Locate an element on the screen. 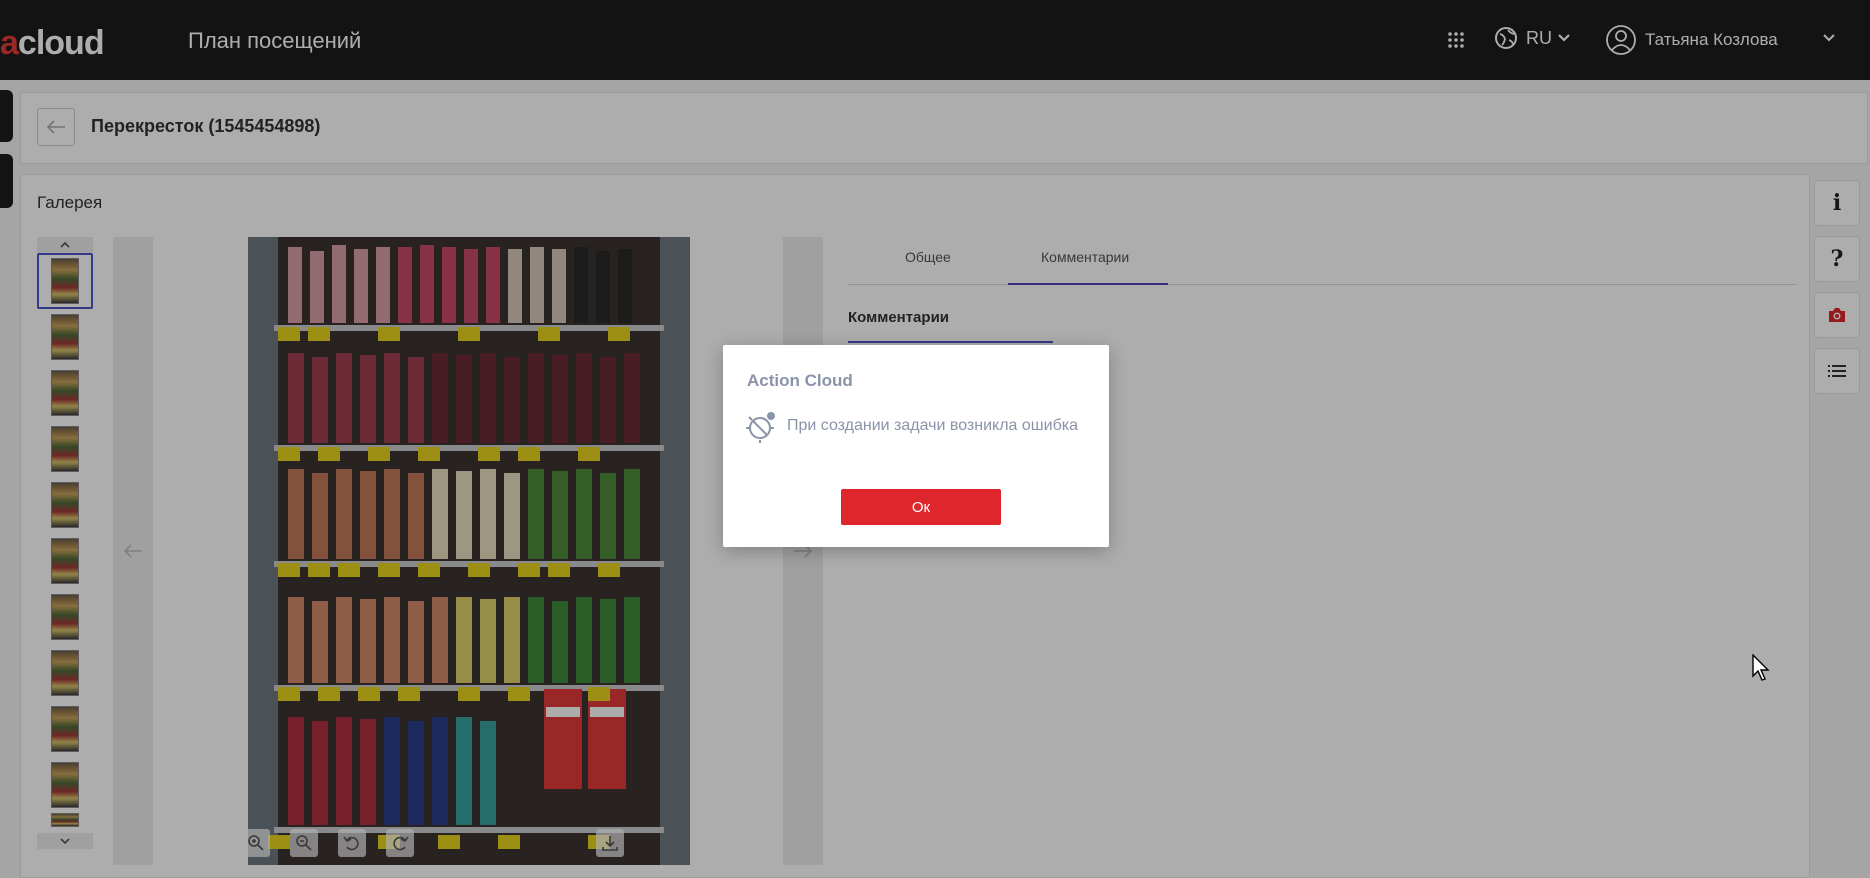  mouse-cursor-icon is located at coordinates (1761, 667).